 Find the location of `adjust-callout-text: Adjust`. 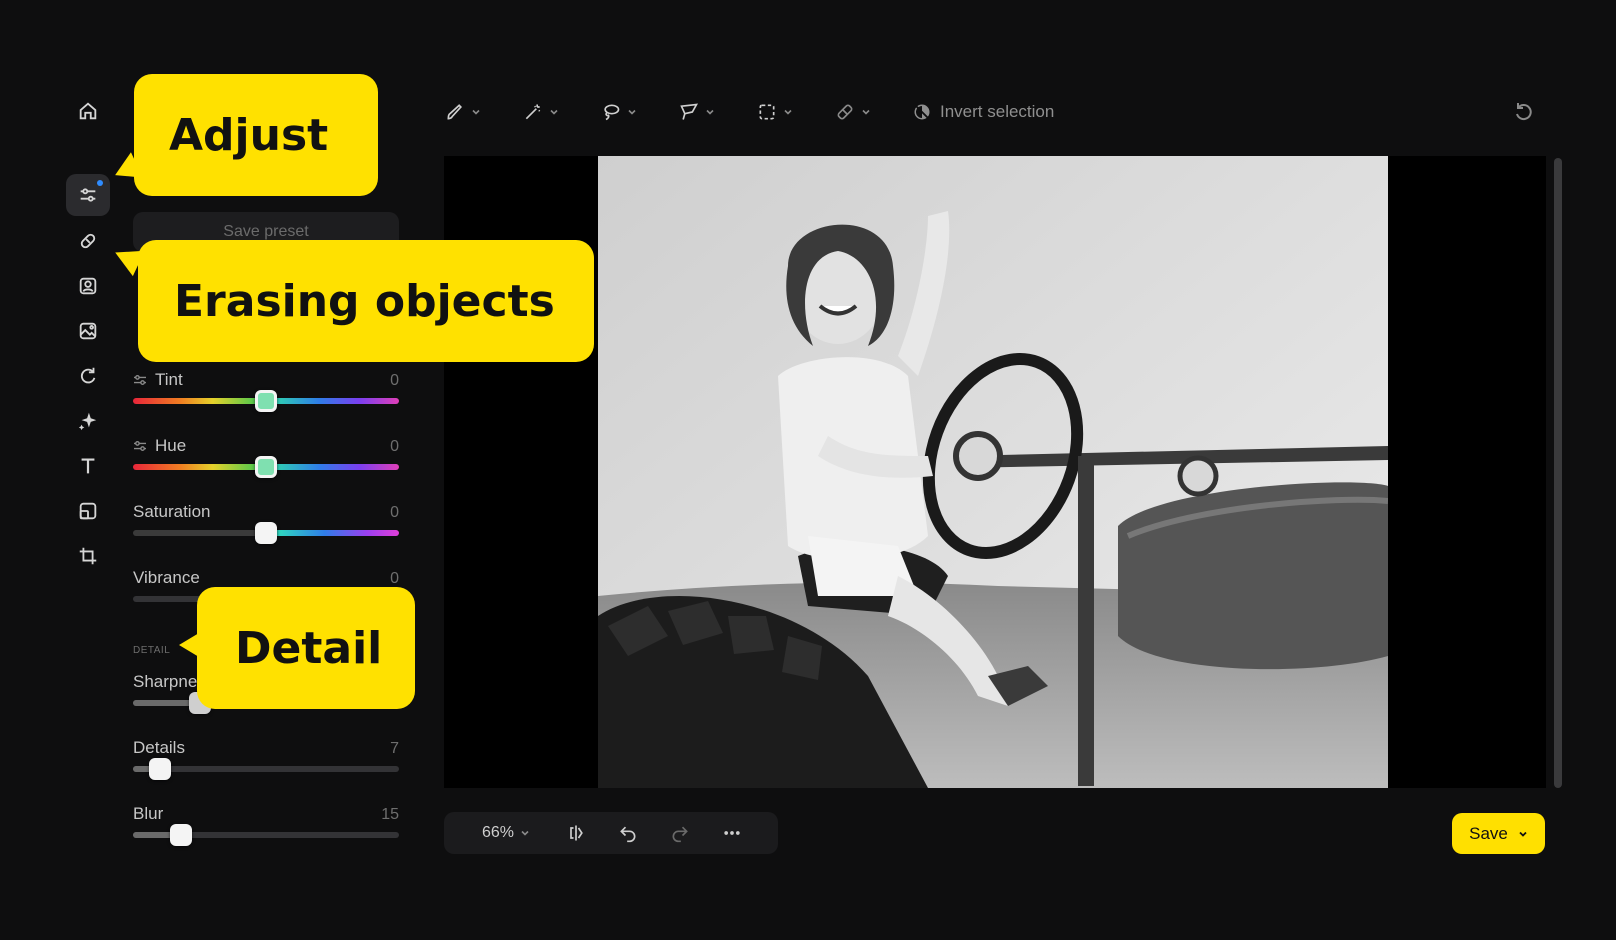

adjust-callout-text: Adjust is located at coordinates (249, 135).